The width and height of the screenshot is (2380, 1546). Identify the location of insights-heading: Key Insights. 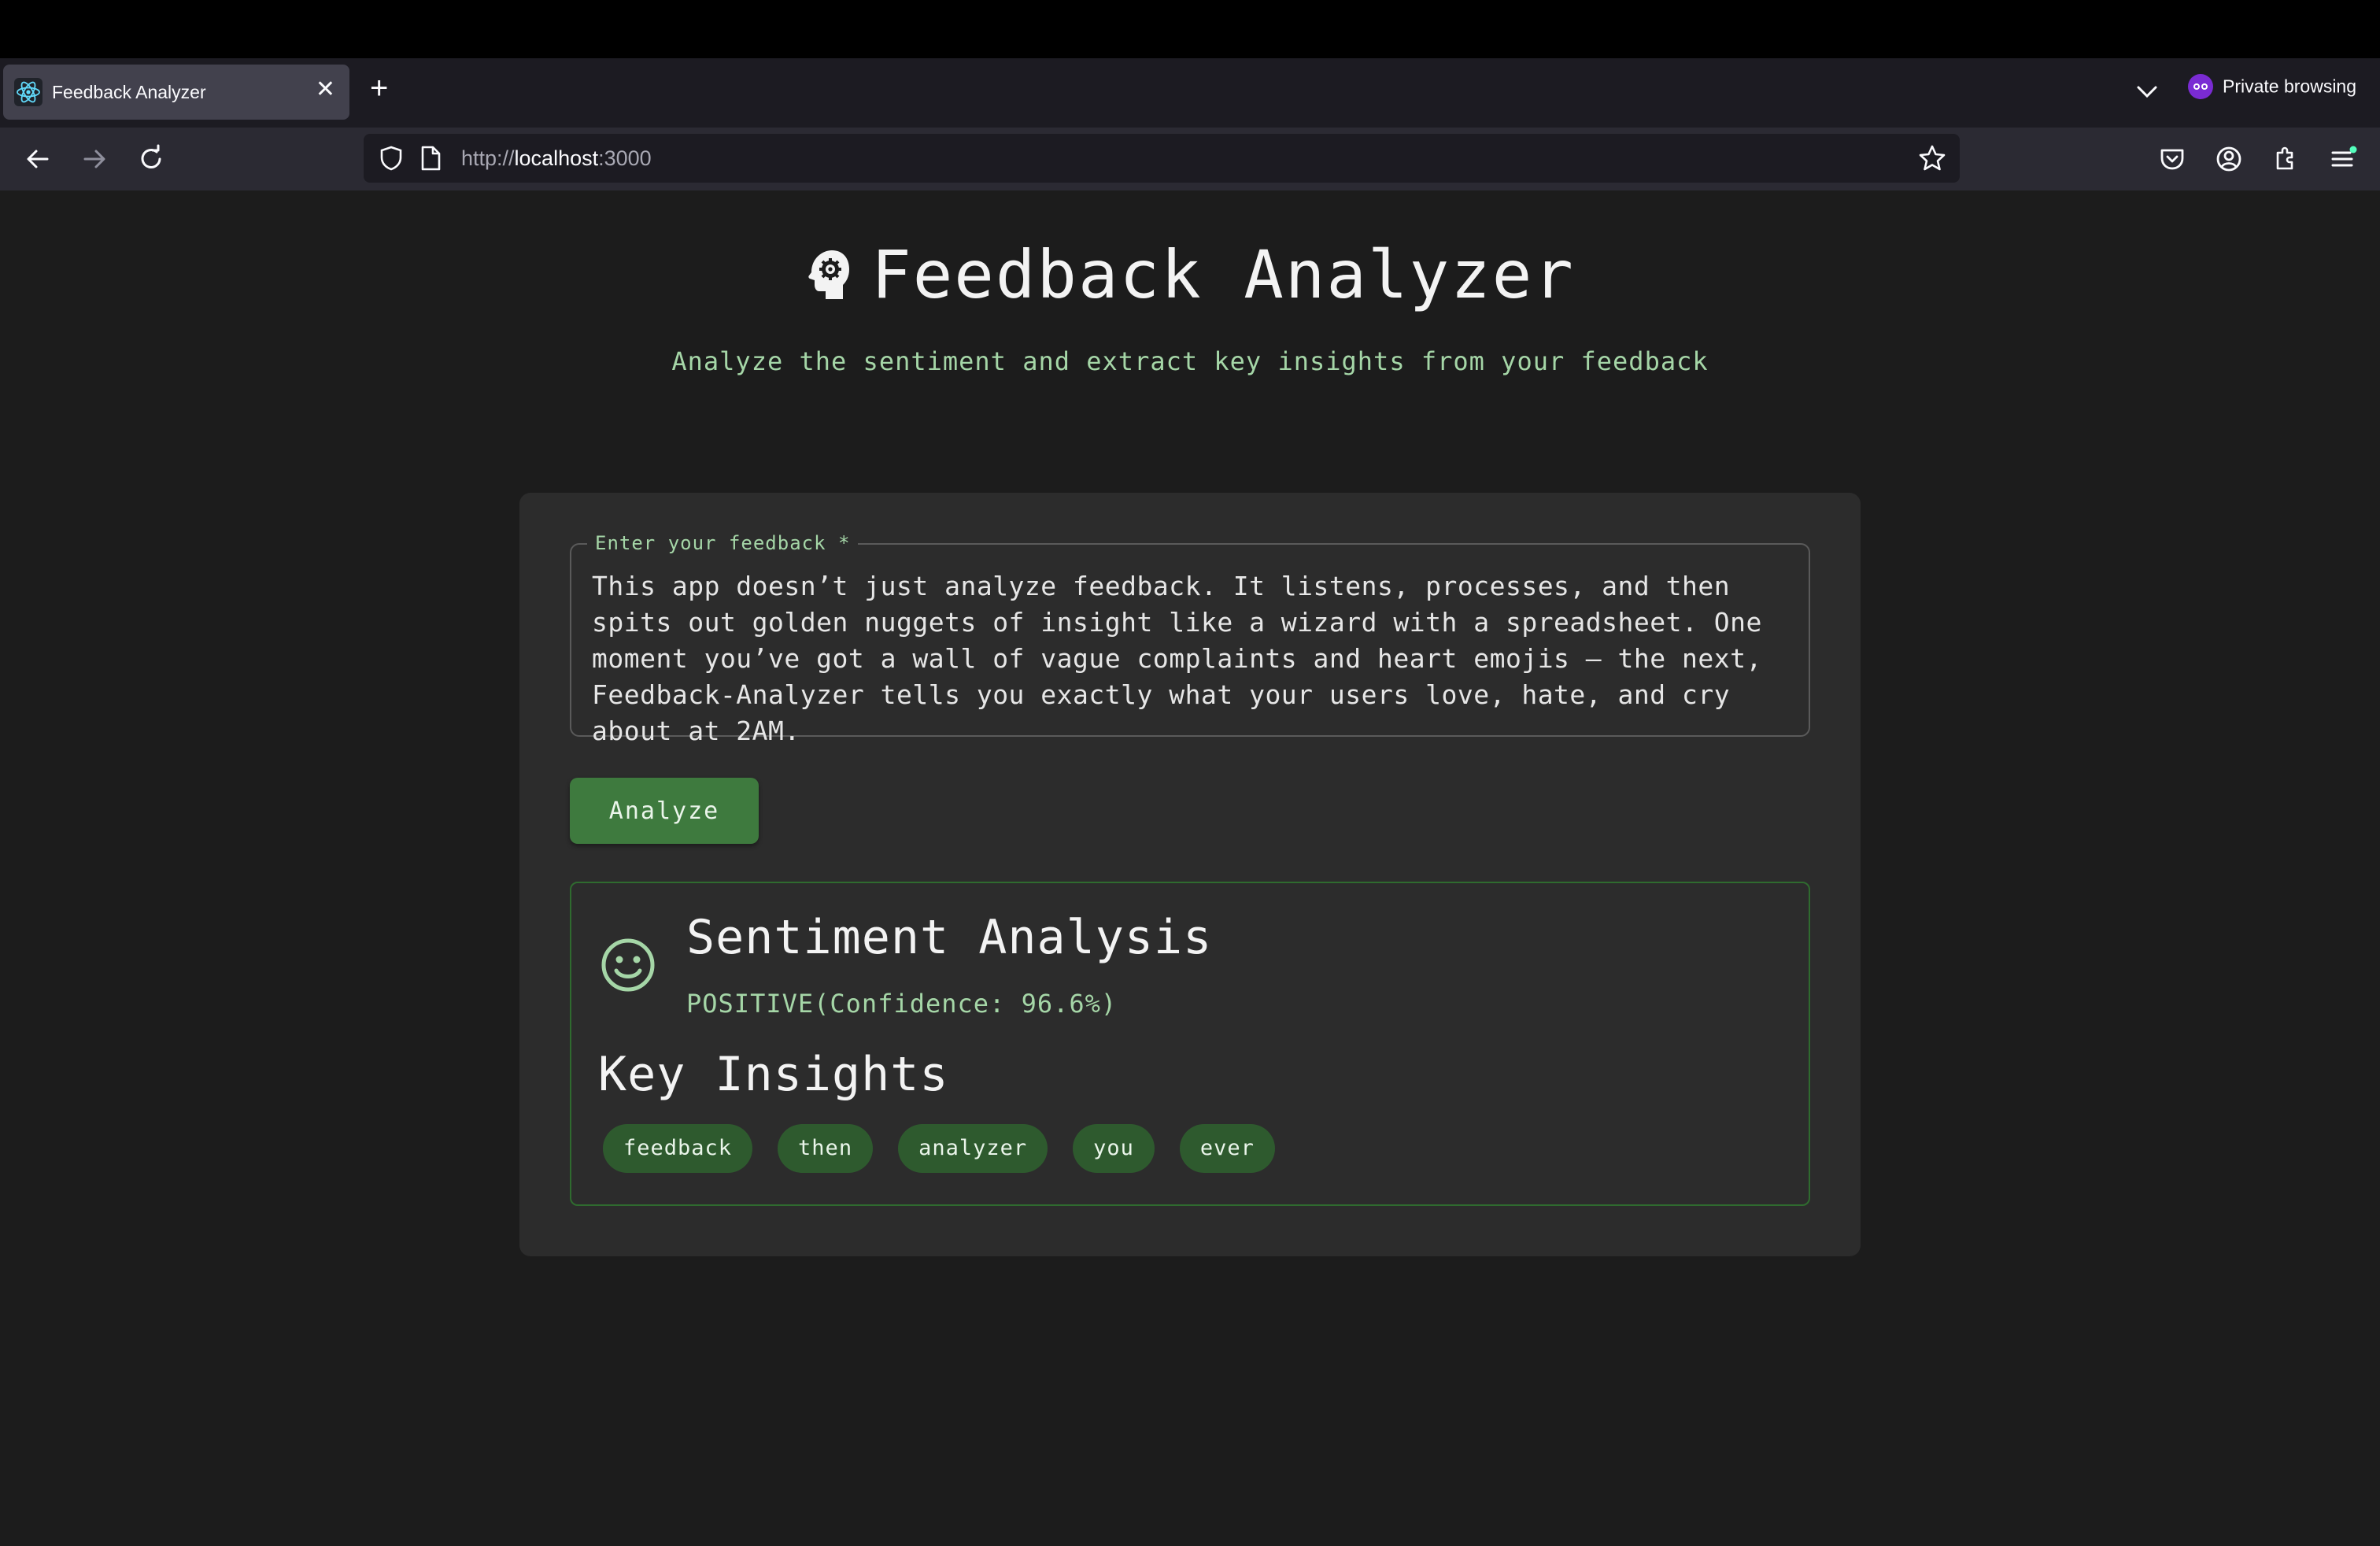
(773, 1074).